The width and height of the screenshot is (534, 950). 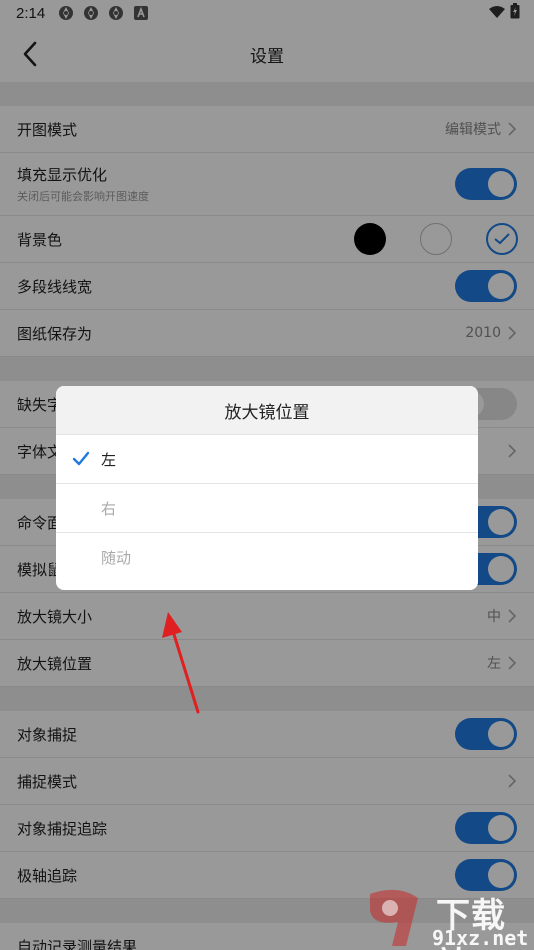 I want to click on option-left: 左, so click(x=267, y=458).